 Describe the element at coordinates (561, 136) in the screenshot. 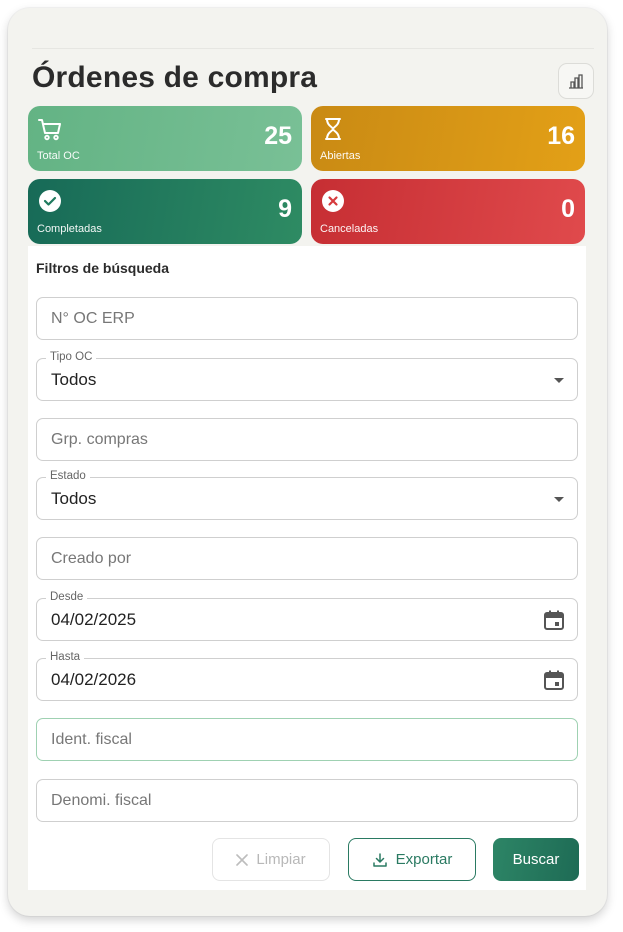

I see `stat-open-value: 16` at that location.